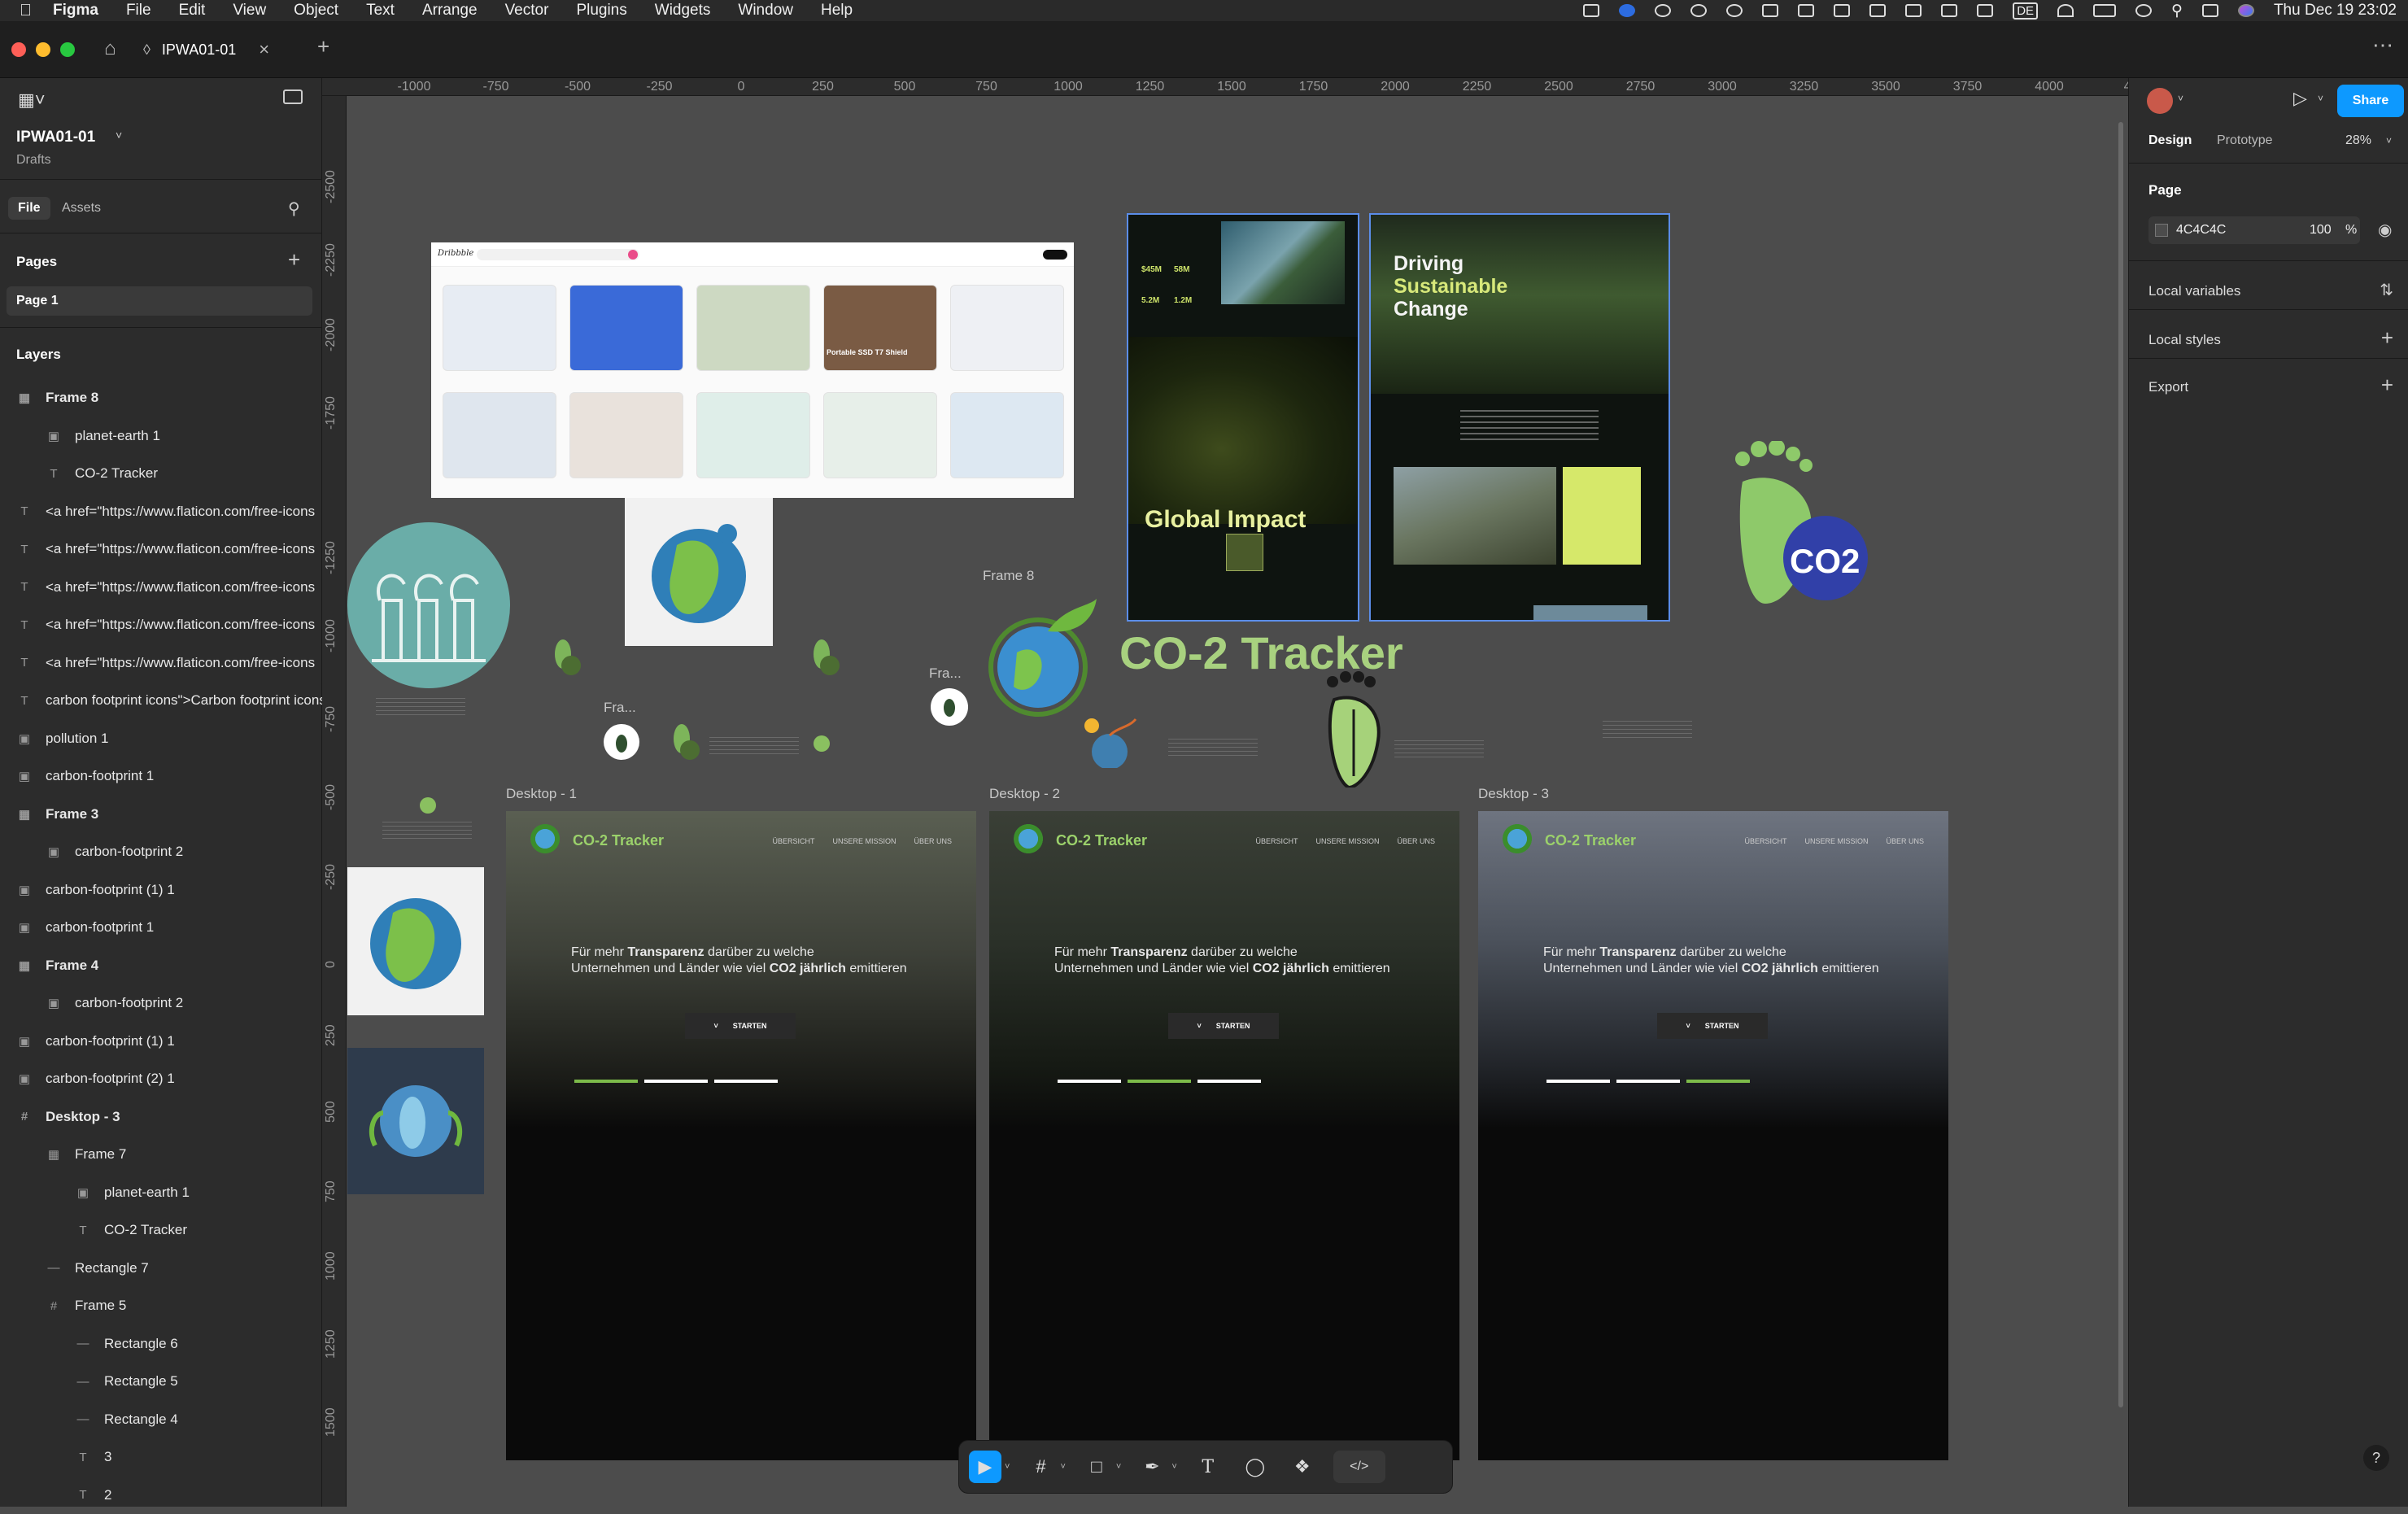 Image resolution: width=2408 pixels, height=1514 pixels. I want to click on earth-footprint-image, so click(699, 572).